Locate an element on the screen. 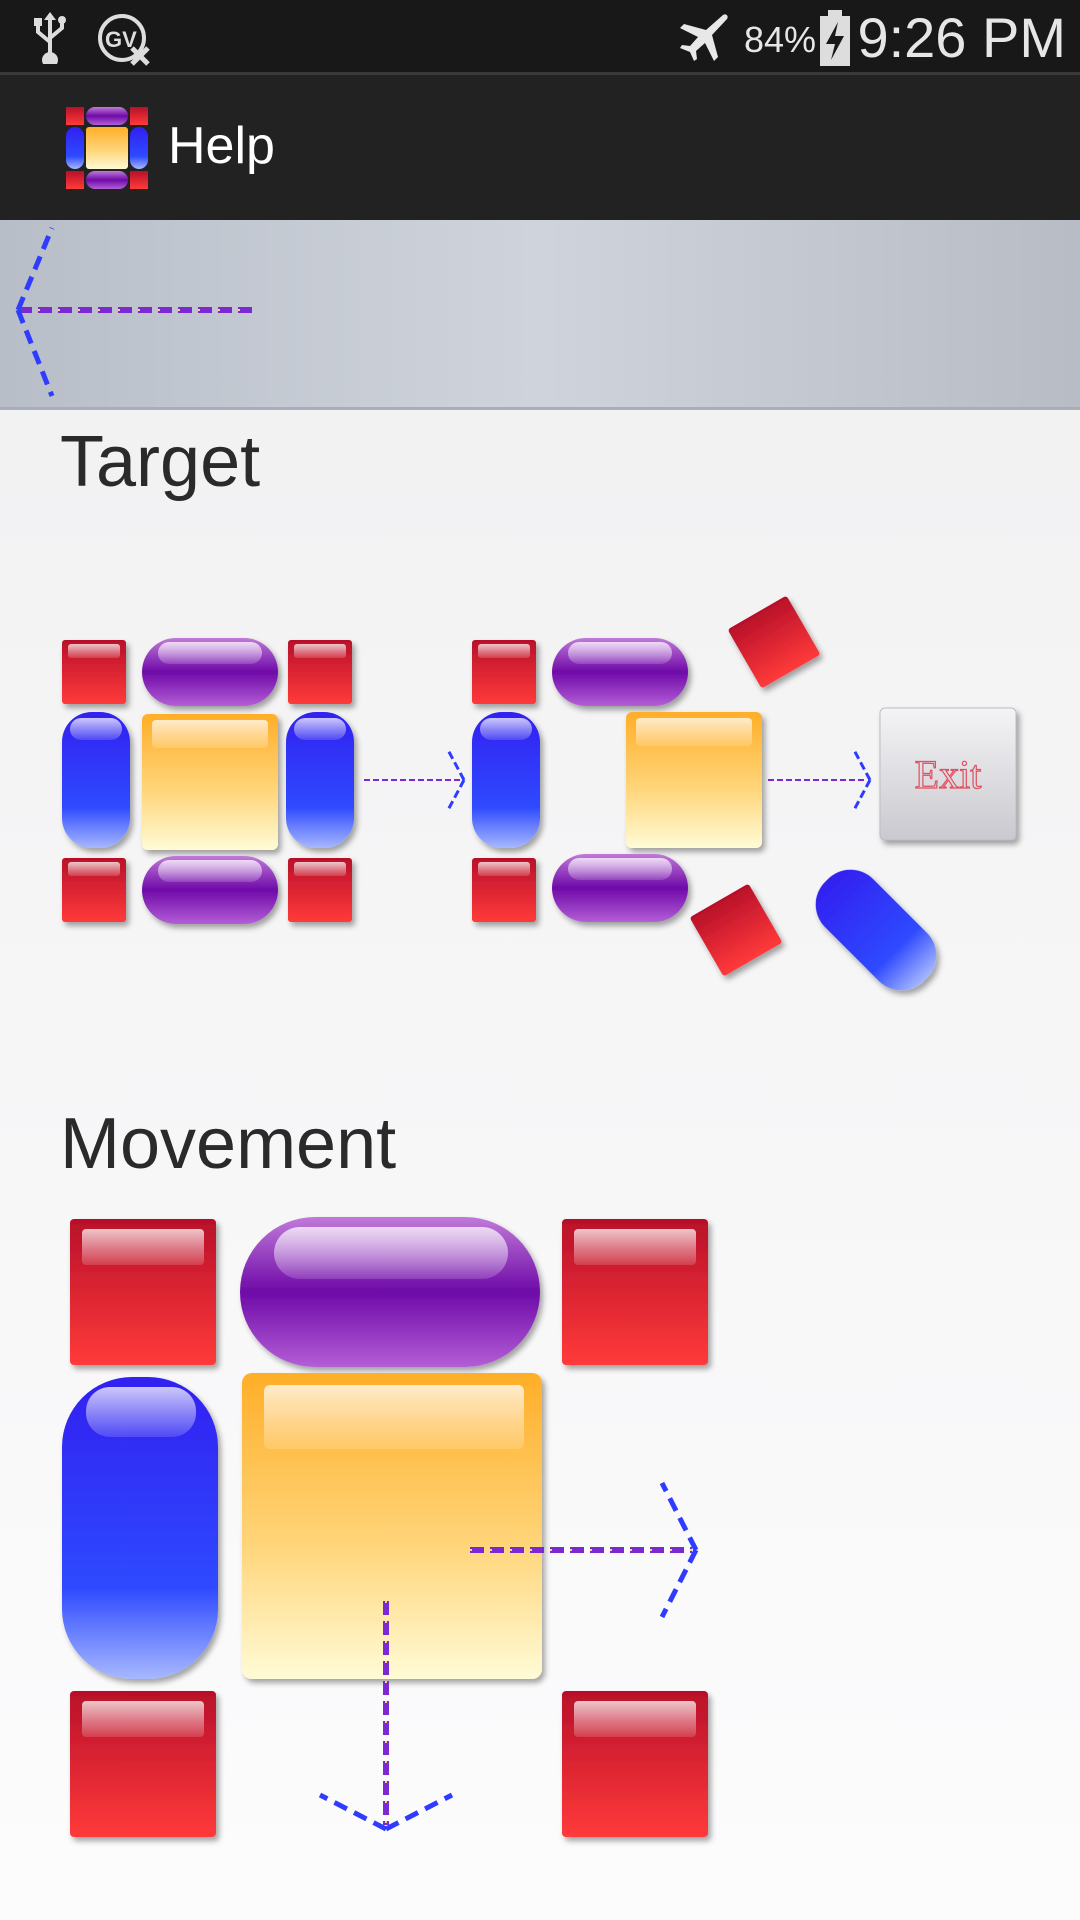 This screenshot has width=1080, height=1920. back-arrow-icon is located at coordinates (137, 312).